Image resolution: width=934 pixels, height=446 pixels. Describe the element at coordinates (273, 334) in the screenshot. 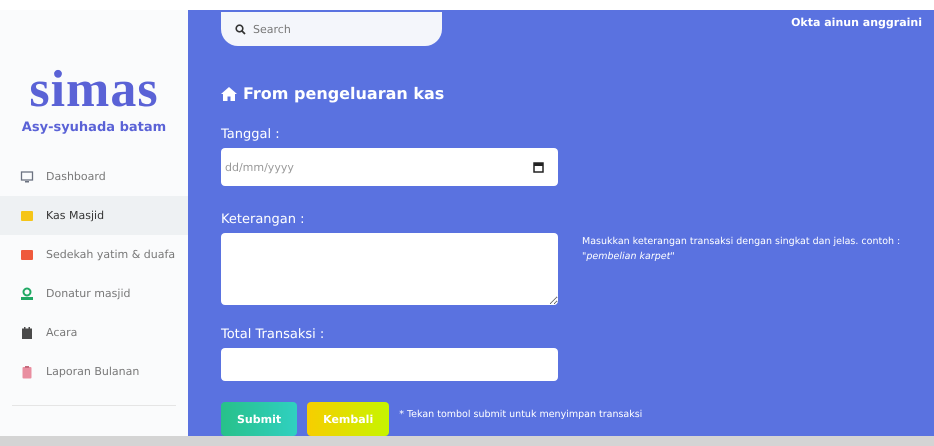

I see `field-label: Total Transaksi :` at that location.